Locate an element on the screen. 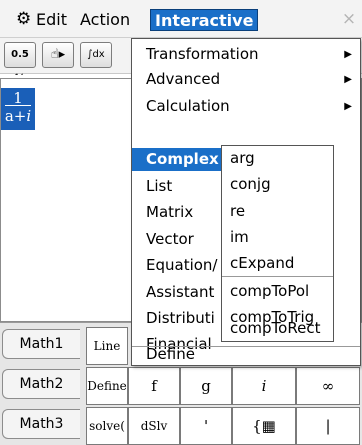 Image resolution: width=362 pixels, height=445 pixels. key-prime: ' is located at coordinates (206, 426).